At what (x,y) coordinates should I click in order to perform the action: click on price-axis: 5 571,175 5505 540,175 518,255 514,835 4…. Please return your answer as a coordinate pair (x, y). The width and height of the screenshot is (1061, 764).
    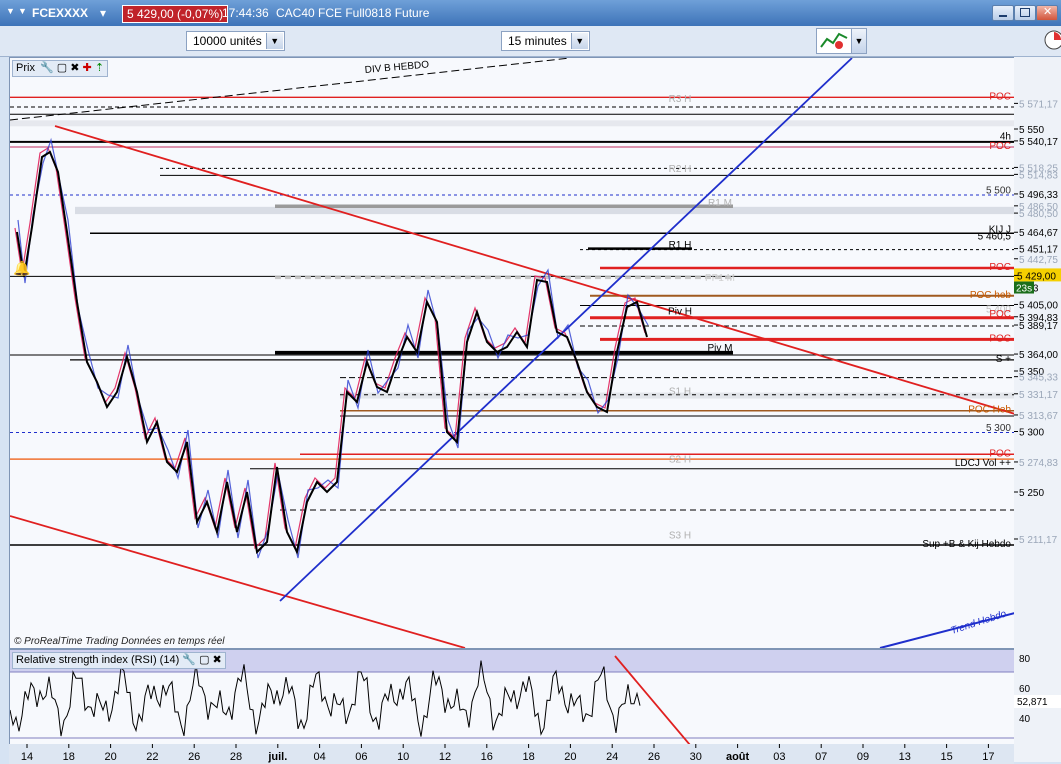
    Looking at the image, I should click on (1037, 409).